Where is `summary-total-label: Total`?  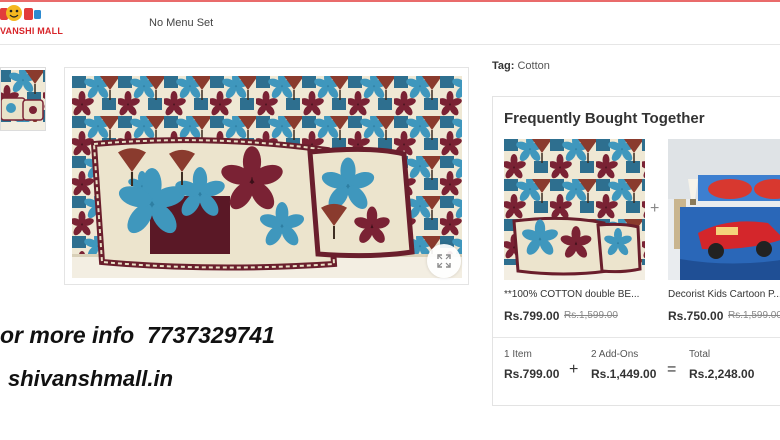
summary-total-label: Total is located at coordinates (700, 354).